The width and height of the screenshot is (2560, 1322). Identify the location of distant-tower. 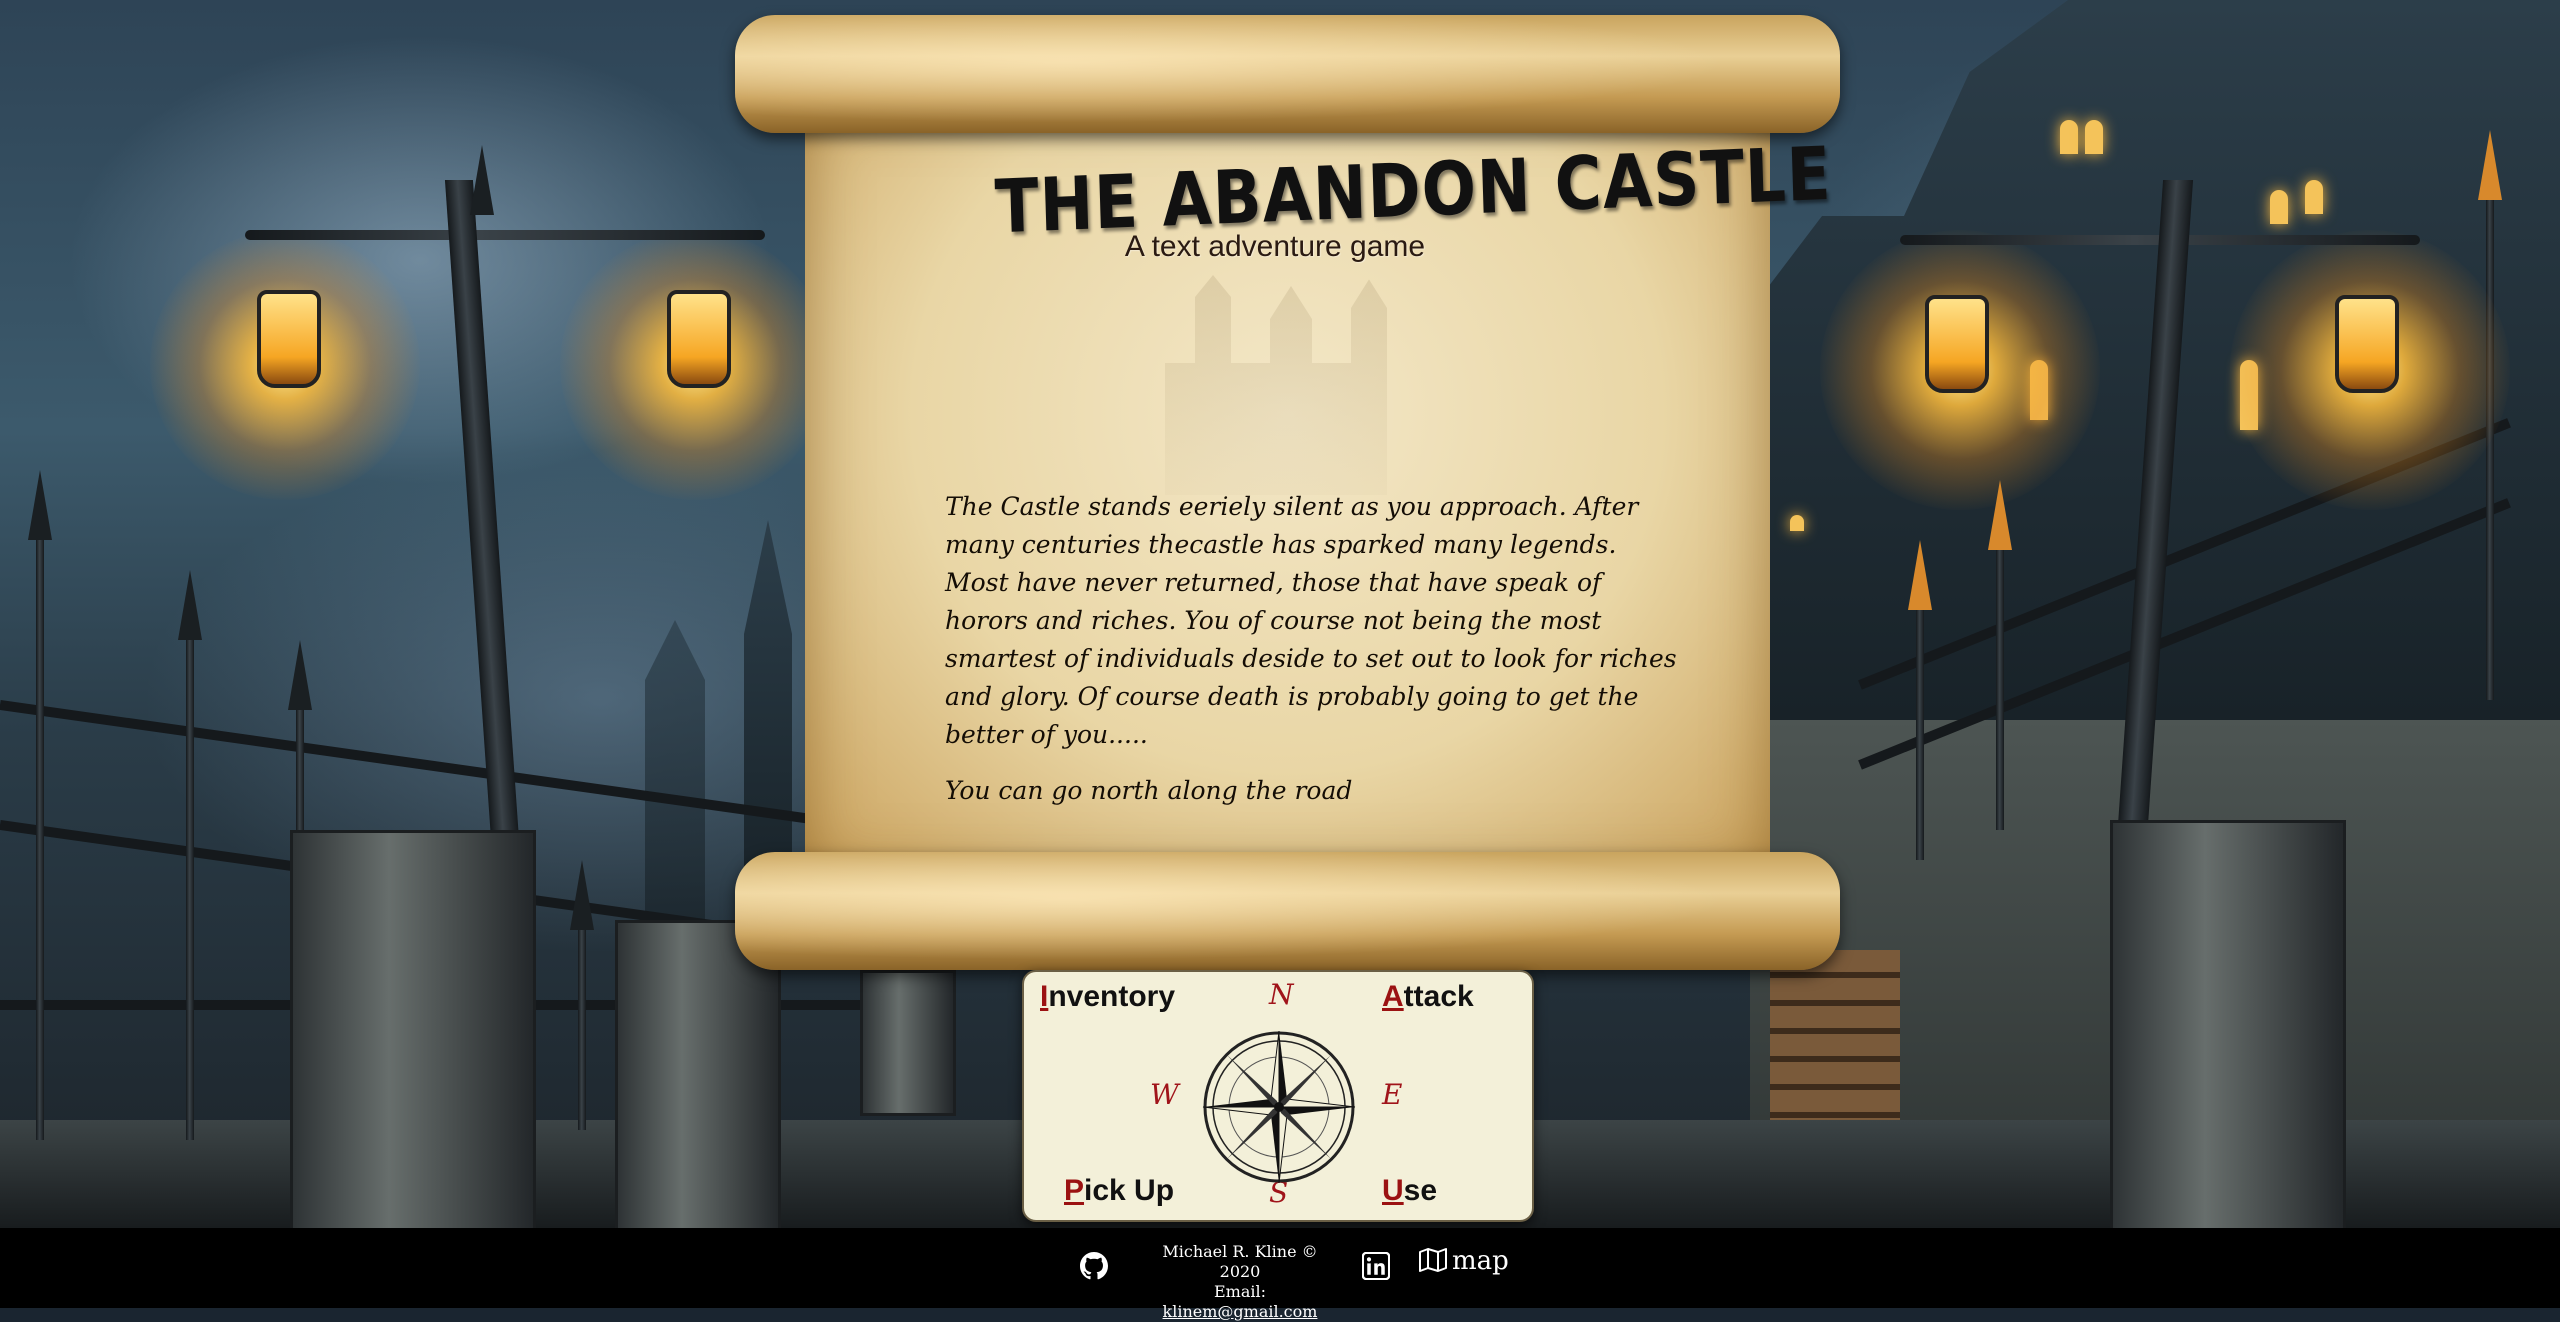
(675, 770).